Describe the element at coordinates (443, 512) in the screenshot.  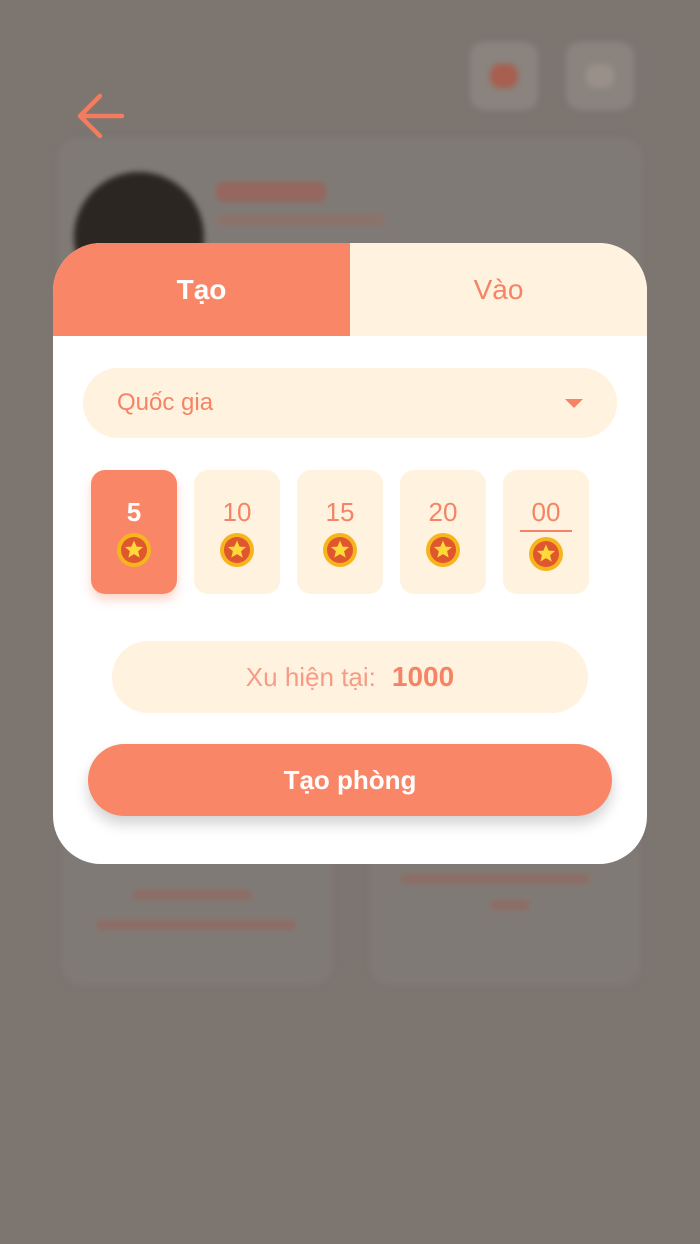
I see `bet-option-value: 20` at that location.